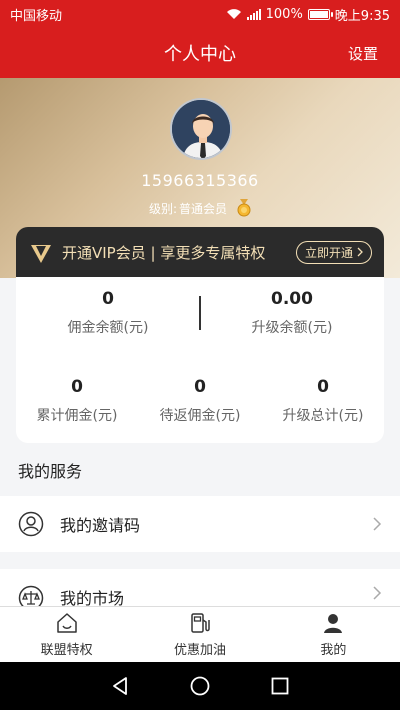 This screenshot has width=400, height=710. What do you see at coordinates (120, 686) in the screenshot?
I see `back-icon` at bounding box center [120, 686].